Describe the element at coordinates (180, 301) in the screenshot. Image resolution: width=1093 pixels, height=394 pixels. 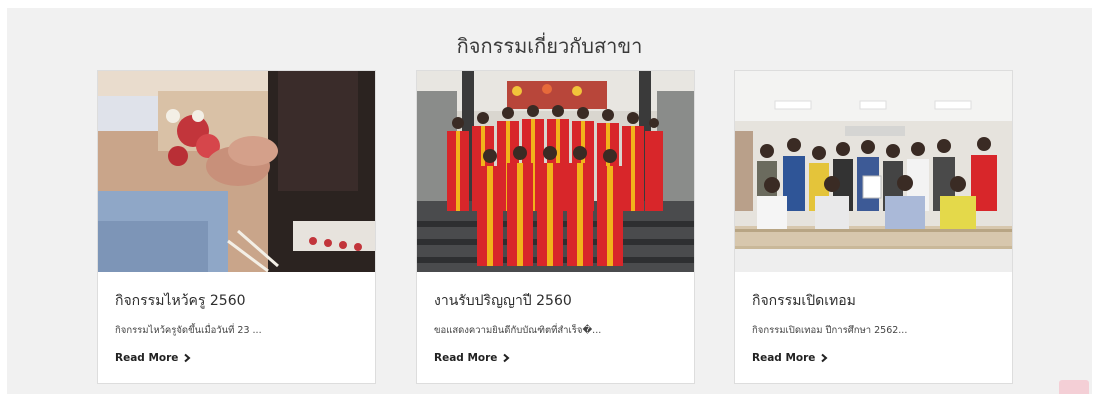
I see `card-title: กิจกรรมไหว้ครู 2560` at that location.